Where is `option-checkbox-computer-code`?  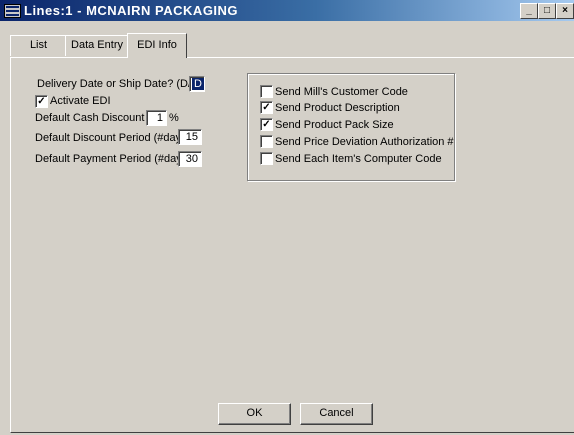 option-checkbox-computer-code is located at coordinates (266, 158).